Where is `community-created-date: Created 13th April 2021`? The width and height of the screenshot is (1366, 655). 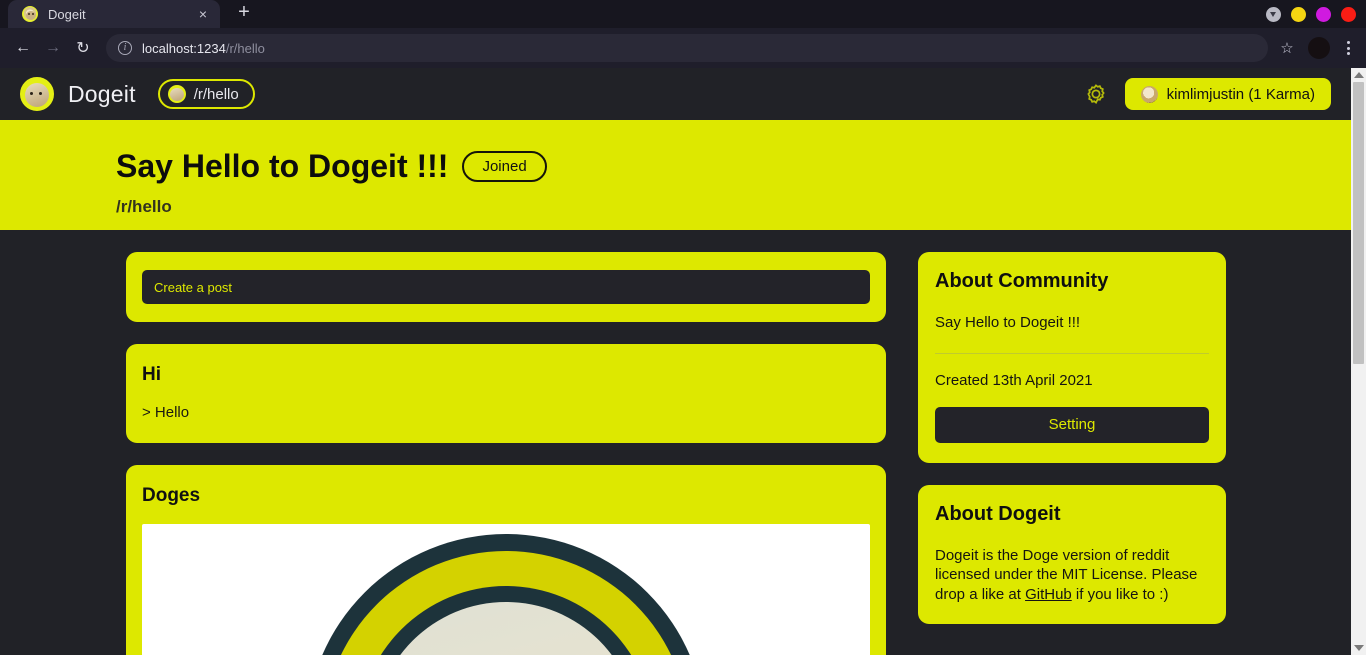 community-created-date: Created 13th April 2021 is located at coordinates (1014, 380).